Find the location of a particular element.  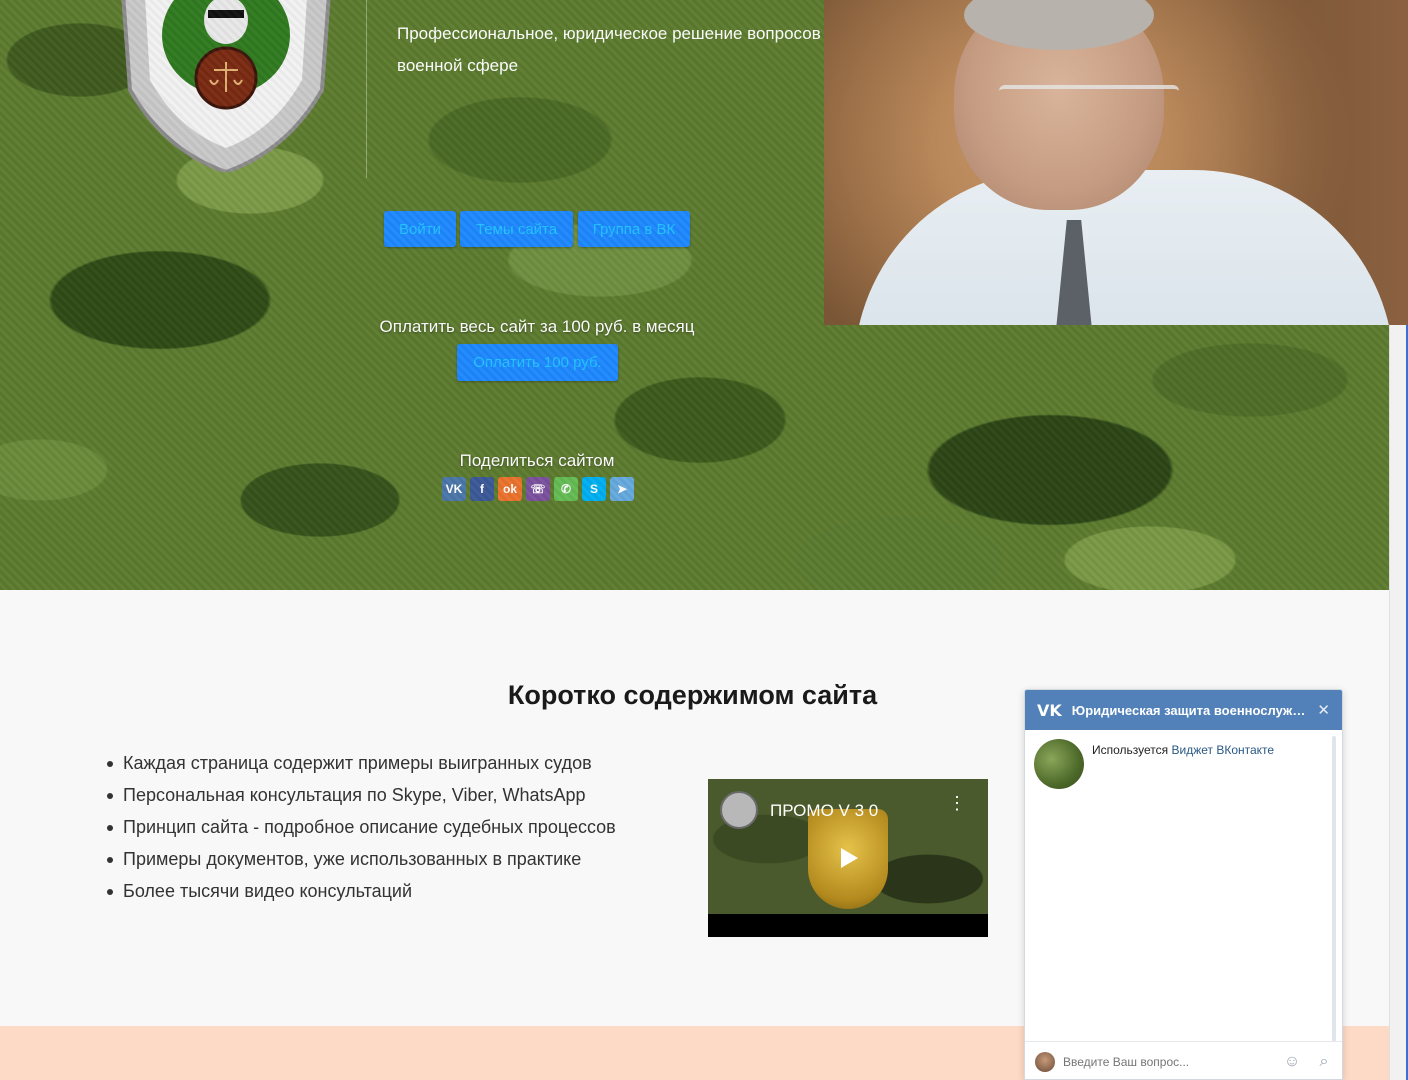

page-scrollbar is located at coordinates (1398, 702).